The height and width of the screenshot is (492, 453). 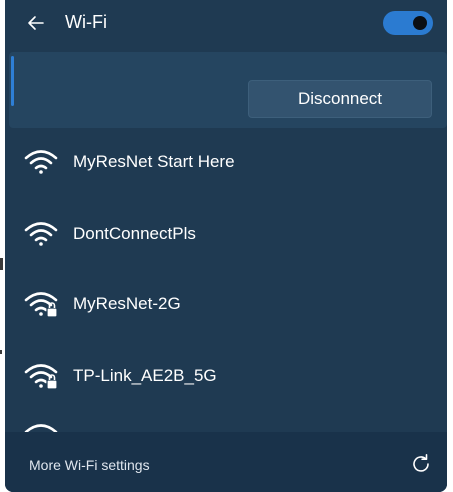 What do you see at coordinates (226, 234) in the screenshot?
I see `network-item: DontConnectPls` at bounding box center [226, 234].